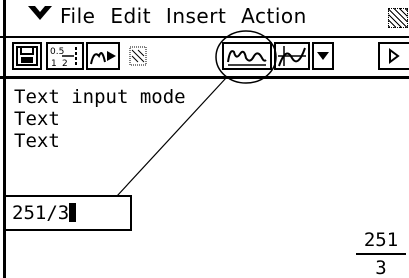 The image size is (409, 278). Describe the element at coordinates (274, 16) in the screenshot. I see `menu-action: Action` at that location.